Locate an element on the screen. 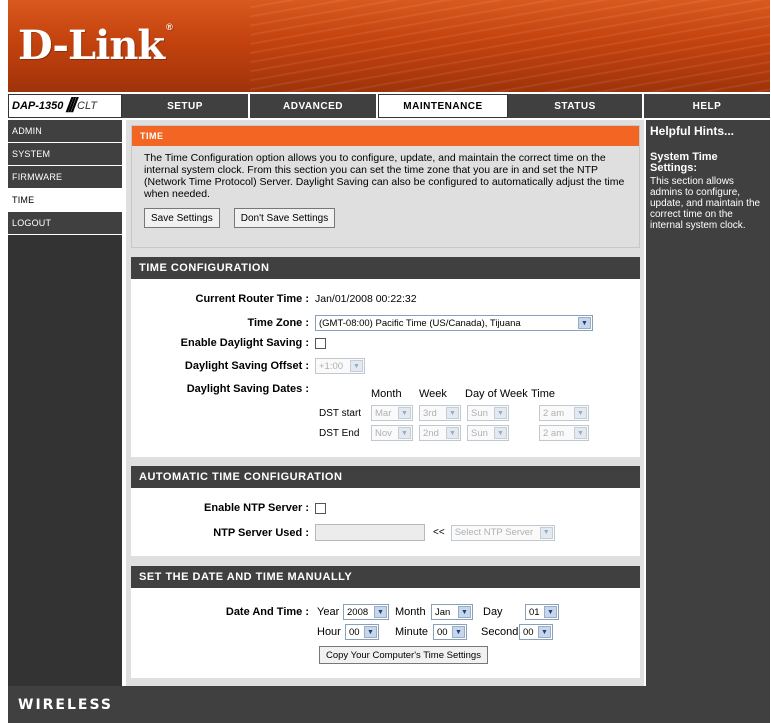  enable-dst-label: Enable Daylight Saving : is located at coordinates (244, 343).